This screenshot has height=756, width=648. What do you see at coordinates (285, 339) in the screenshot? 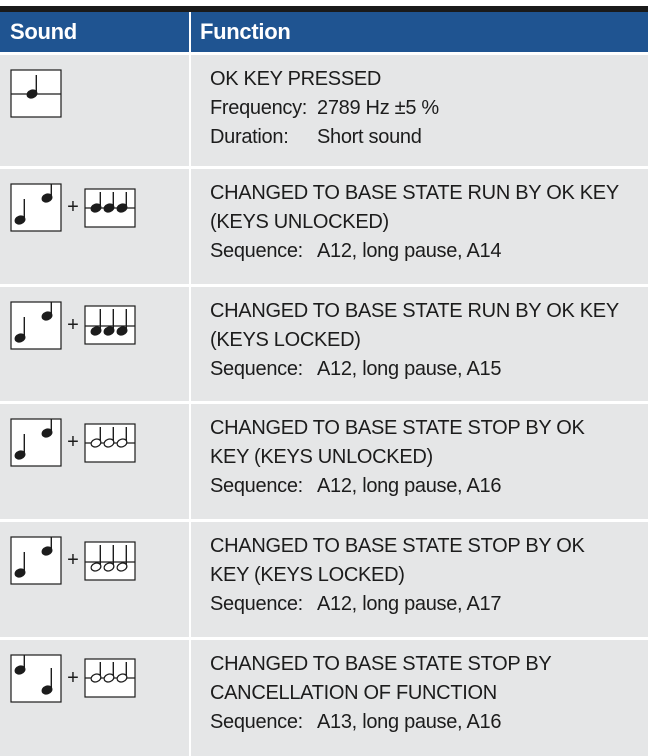
I see `function-title: (KEYS LOCKED)` at bounding box center [285, 339].